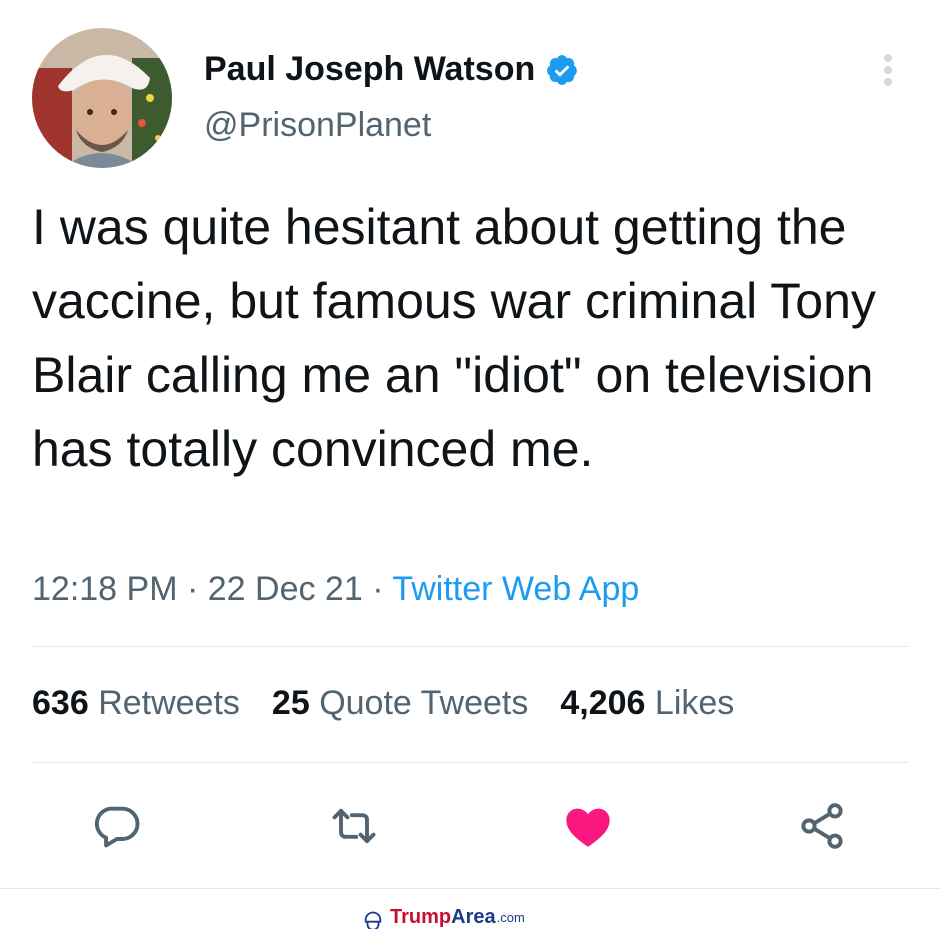 The image size is (940, 942). I want to click on reply-button, so click(118, 826).